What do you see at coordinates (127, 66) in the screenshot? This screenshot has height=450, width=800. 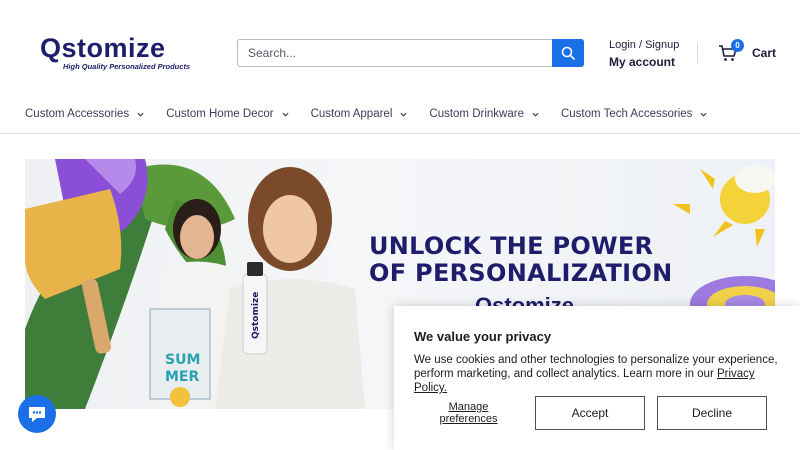 I see `logo-tagline: High Quality Personalized Products` at bounding box center [127, 66].